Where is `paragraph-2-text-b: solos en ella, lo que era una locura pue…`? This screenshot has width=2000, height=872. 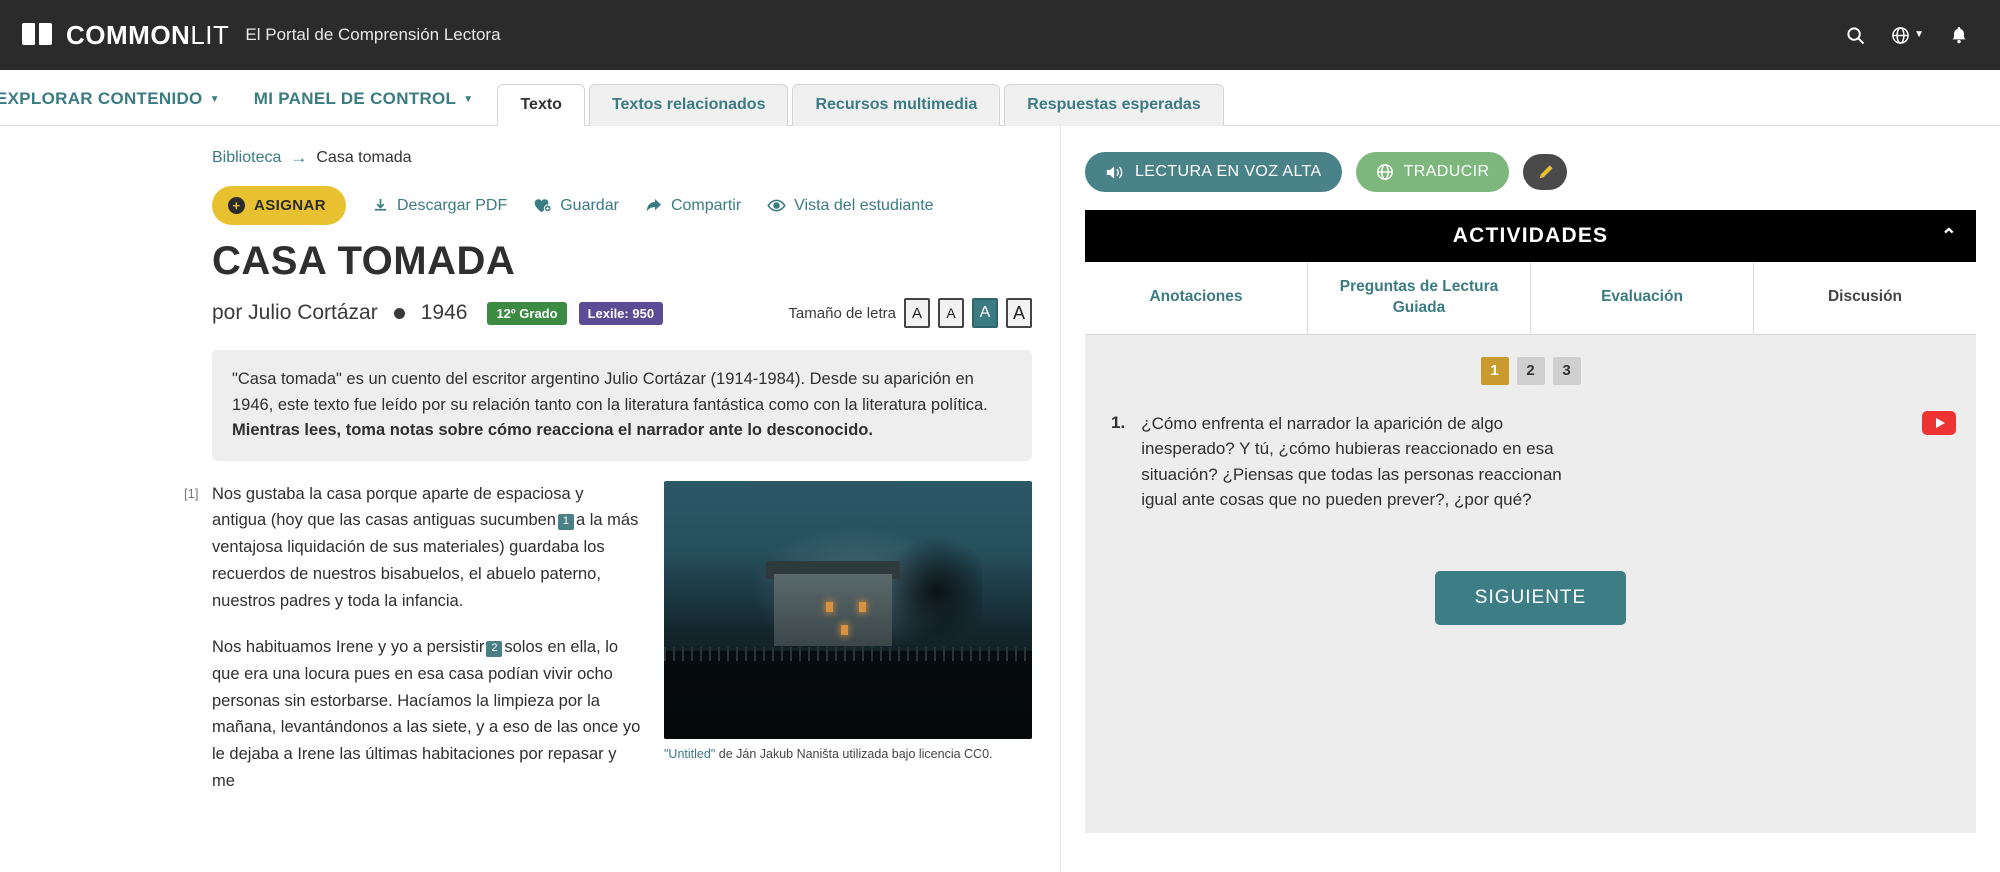
paragraph-2-text-b: solos en ella, lo que era una locura pue… is located at coordinates (426, 714).